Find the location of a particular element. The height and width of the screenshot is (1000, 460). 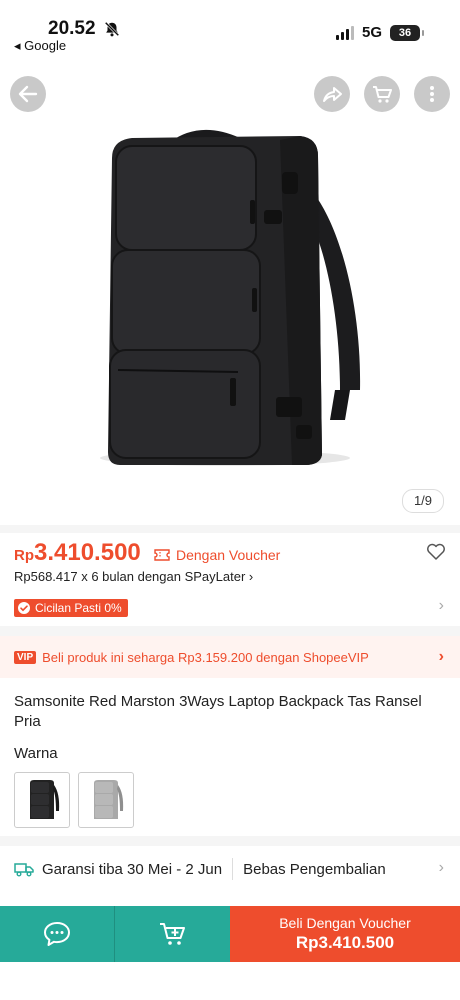

cart-button is located at coordinates (382, 94).